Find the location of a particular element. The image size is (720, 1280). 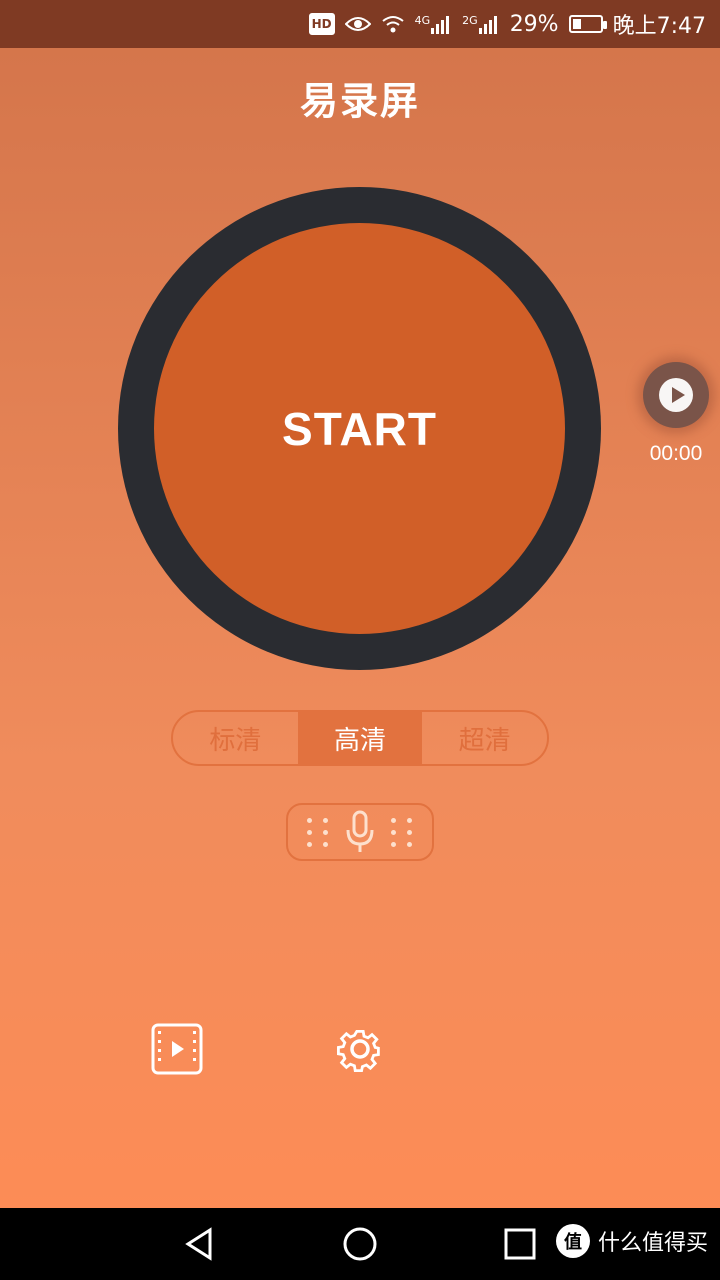

signal-2g-icon: 2G is located at coordinates (481, 24).